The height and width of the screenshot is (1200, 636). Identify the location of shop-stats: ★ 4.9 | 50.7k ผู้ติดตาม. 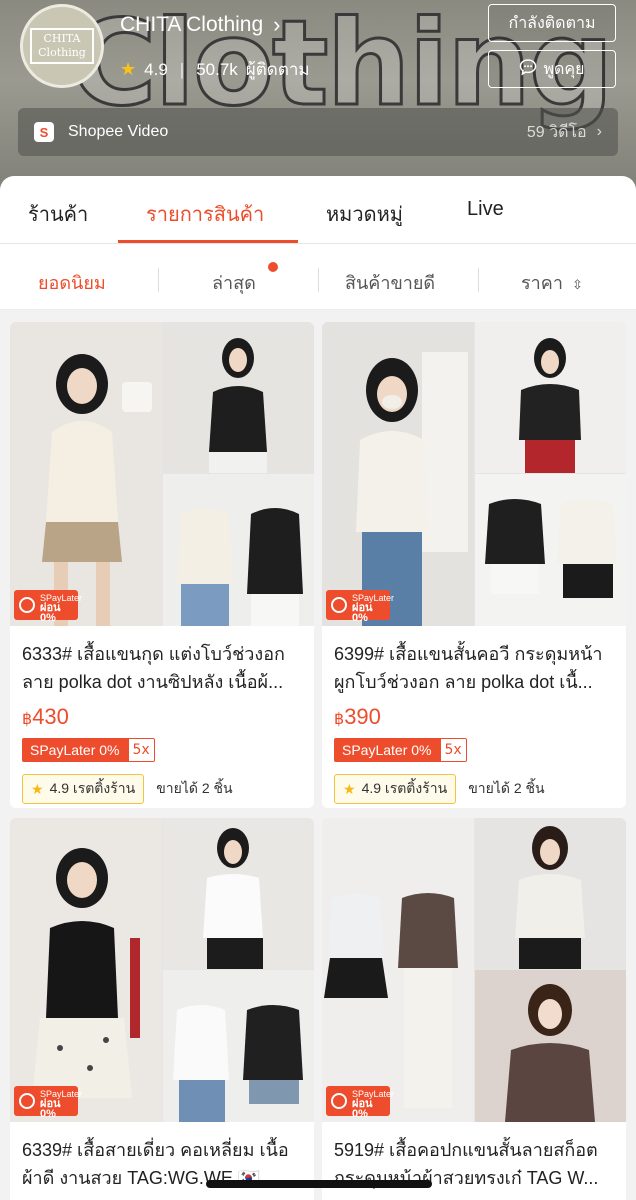
(215, 69).